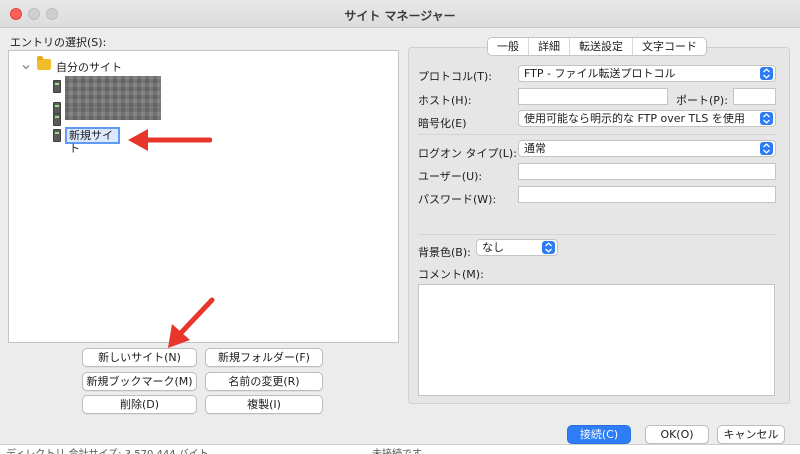 The image size is (800, 454). Describe the element at coordinates (599, 434) in the screenshot. I see `connect-button: 接続(C)` at that location.